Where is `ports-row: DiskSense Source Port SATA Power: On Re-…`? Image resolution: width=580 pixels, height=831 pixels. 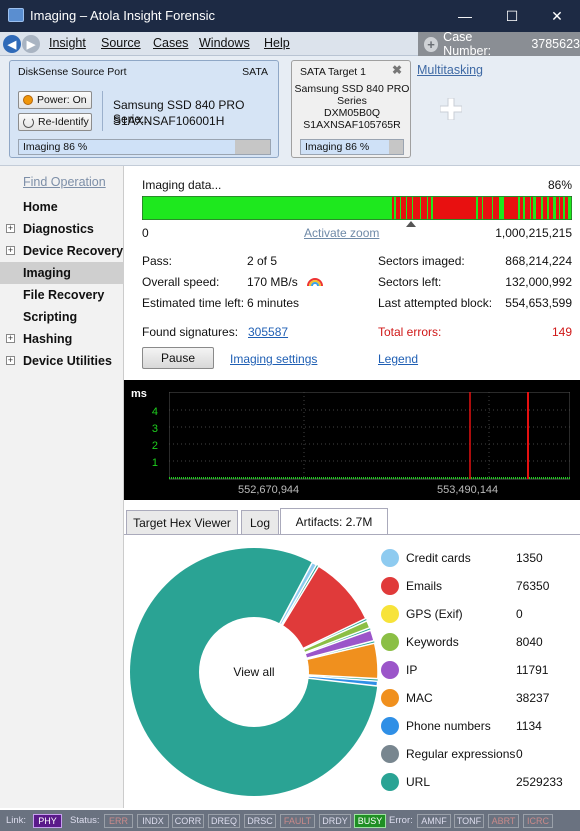 ports-row: DiskSense Source Port SATA Power: On Re-… is located at coordinates (290, 111).